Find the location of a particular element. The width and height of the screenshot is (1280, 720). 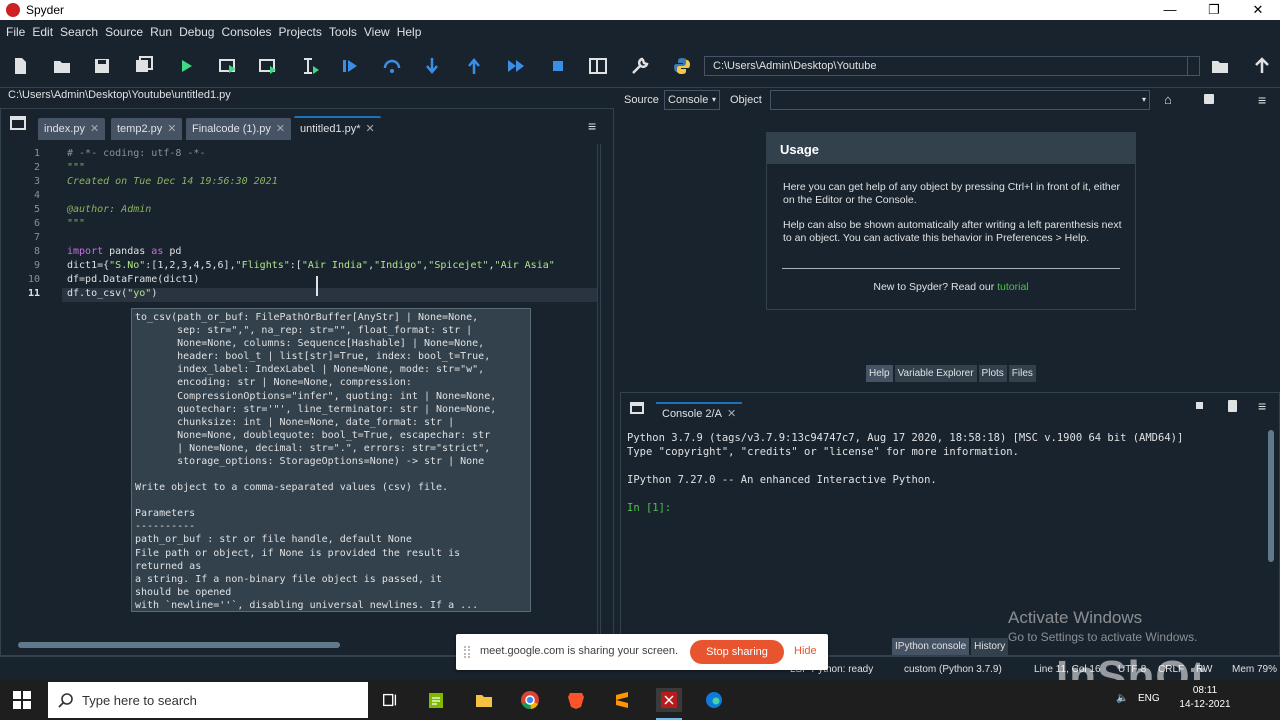

step-into-icon is located at coordinates (432, 66).